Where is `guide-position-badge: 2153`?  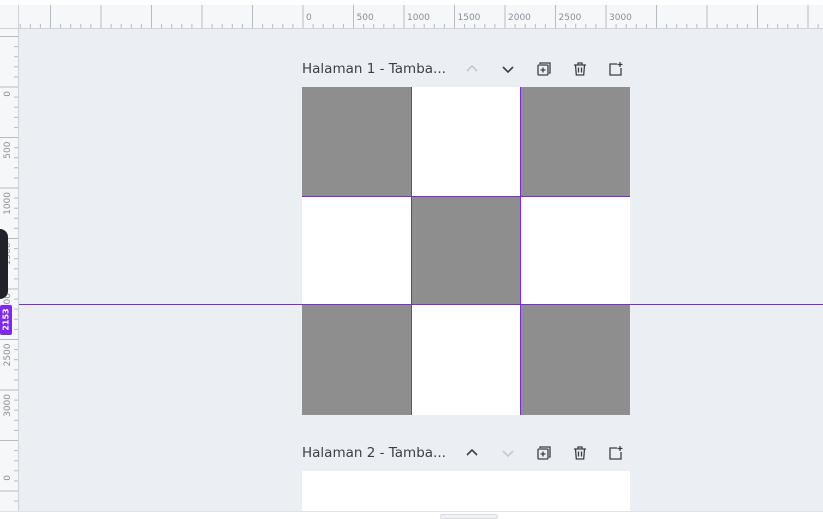
guide-position-badge: 2153 is located at coordinates (6, 320).